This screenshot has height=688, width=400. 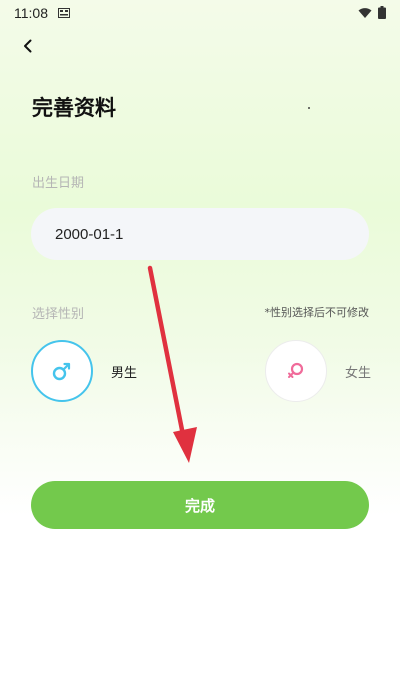 I want to click on gender-note: *性别选择后不可修改, so click(x=317, y=312).